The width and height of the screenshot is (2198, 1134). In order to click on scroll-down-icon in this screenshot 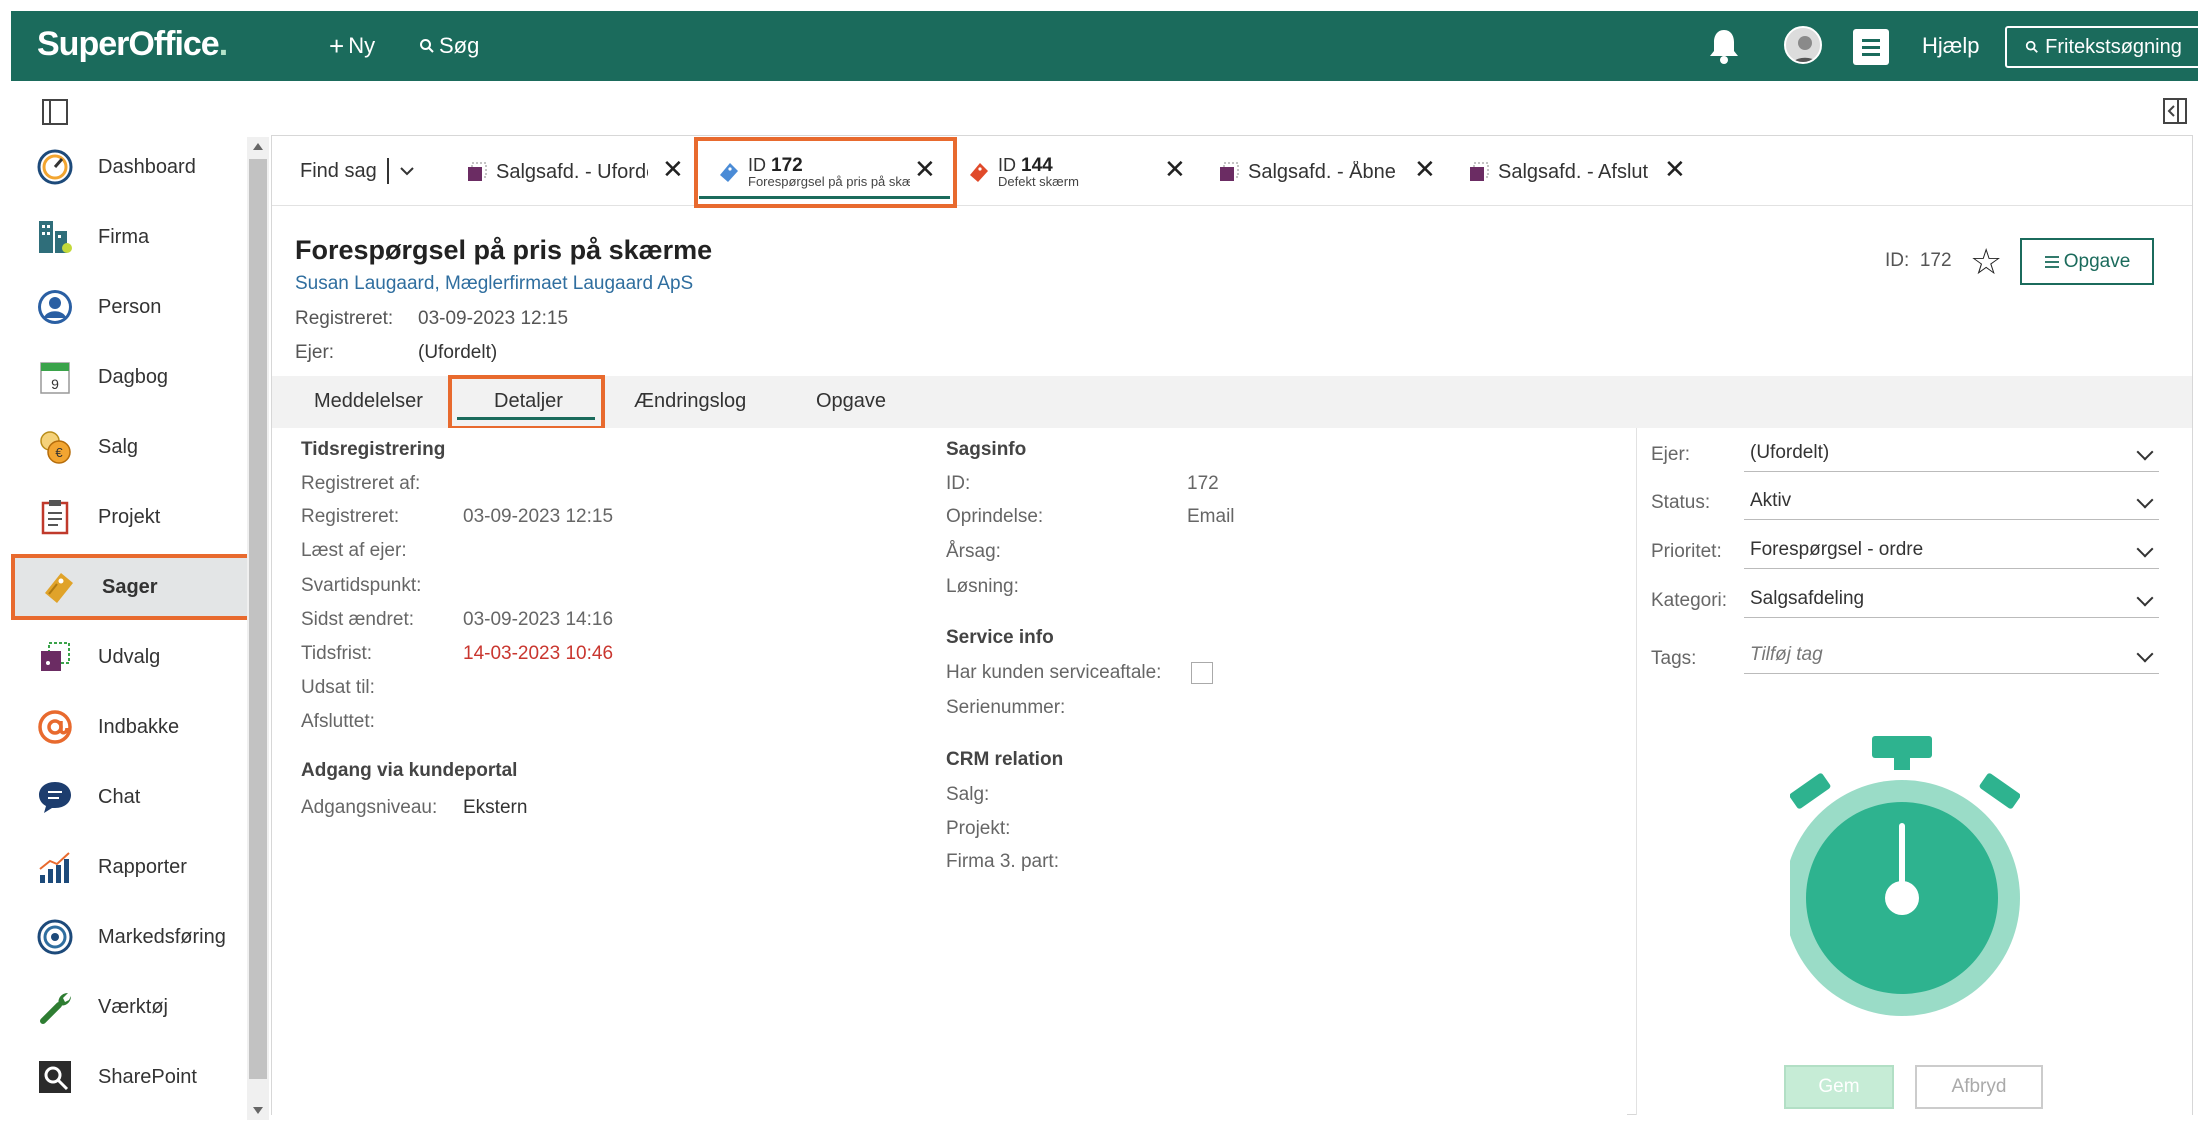, I will do `click(258, 1110)`.